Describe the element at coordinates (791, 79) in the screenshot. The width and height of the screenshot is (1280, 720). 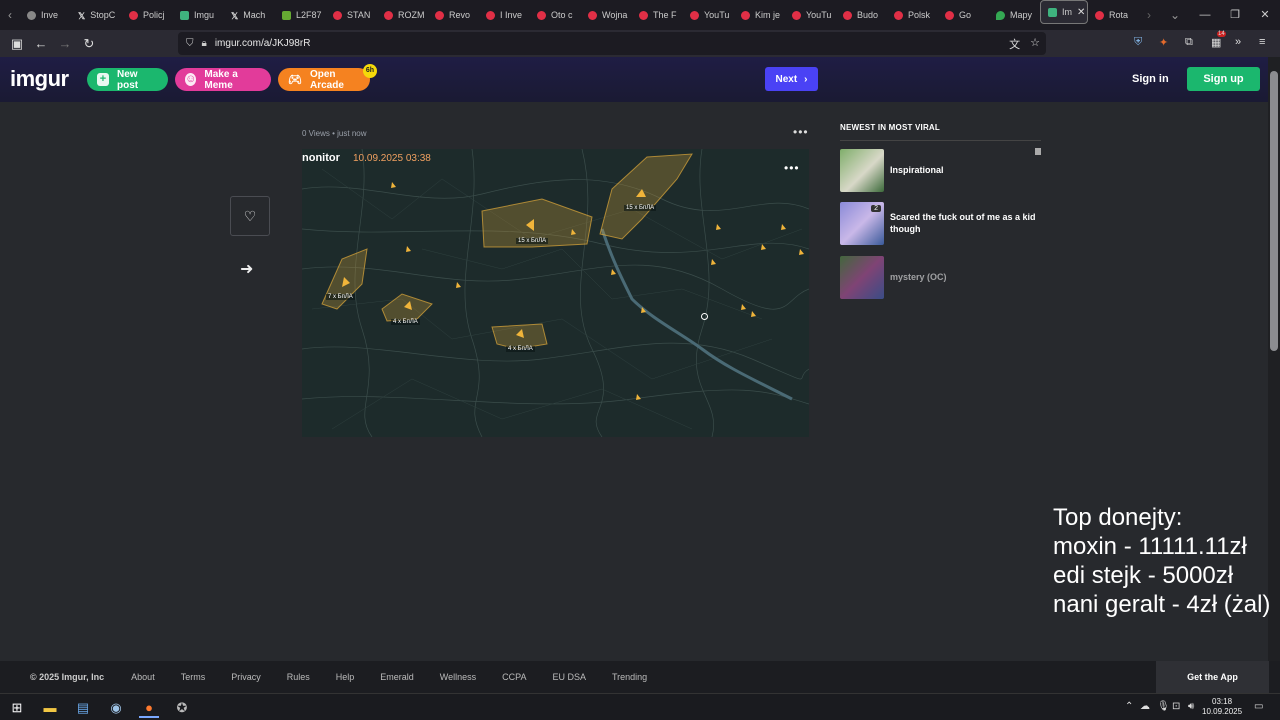
I see `next-button: Next ›` at that location.